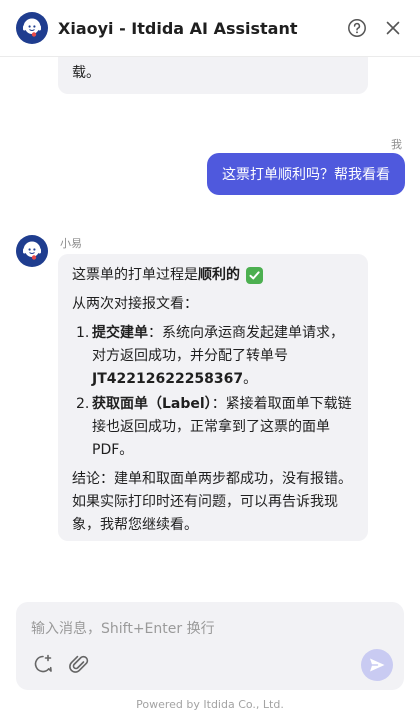  I want to click on step-number: 1., so click(83, 333).